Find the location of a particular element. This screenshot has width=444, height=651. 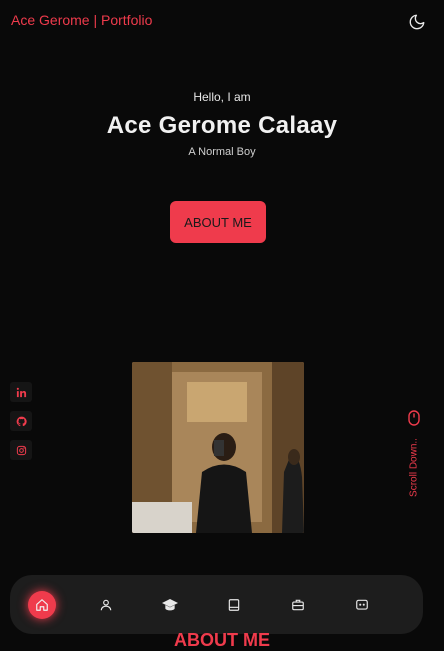

social-links is located at coordinates (21, 425).